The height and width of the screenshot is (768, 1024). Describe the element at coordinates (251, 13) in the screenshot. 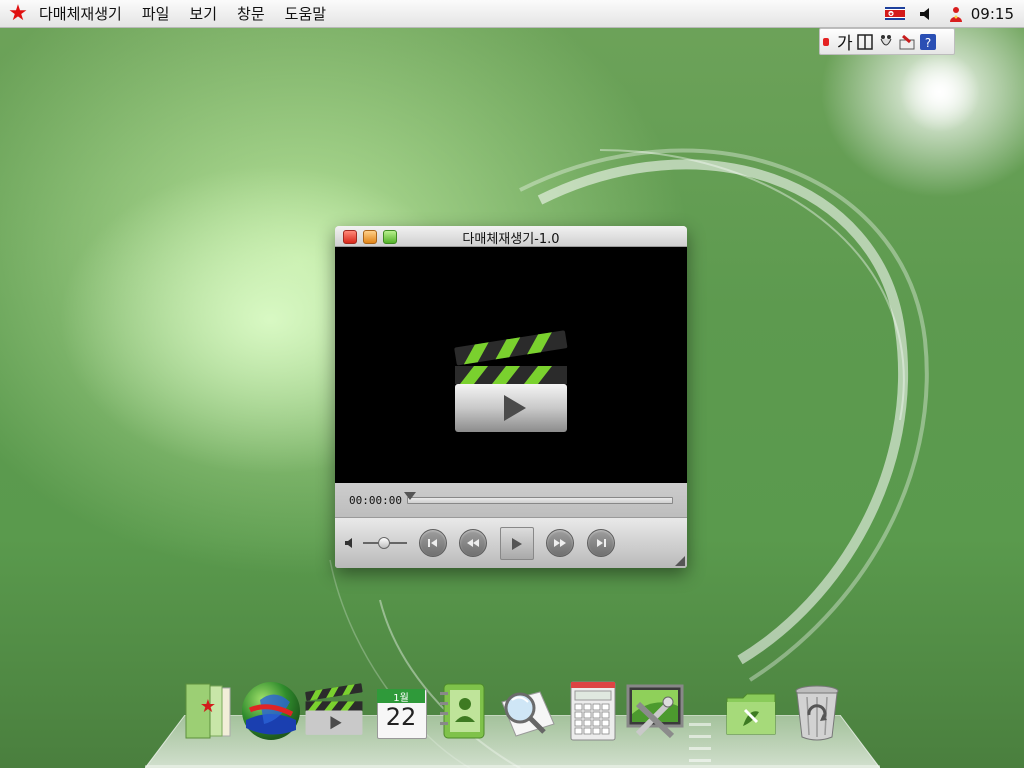

I see `menu-window: 창문` at that location.